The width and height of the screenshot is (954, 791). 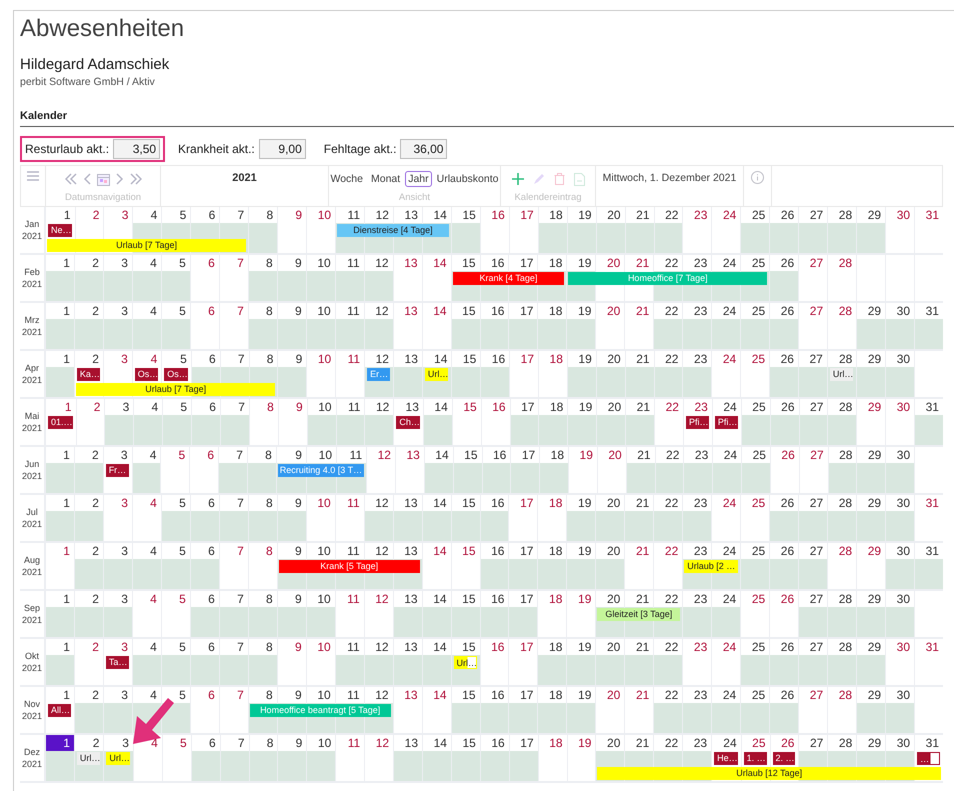 What do you see at coordinates (120, 179) in the screenshot?
I see `right-chevron-icon` at bounding box center [120, 179].